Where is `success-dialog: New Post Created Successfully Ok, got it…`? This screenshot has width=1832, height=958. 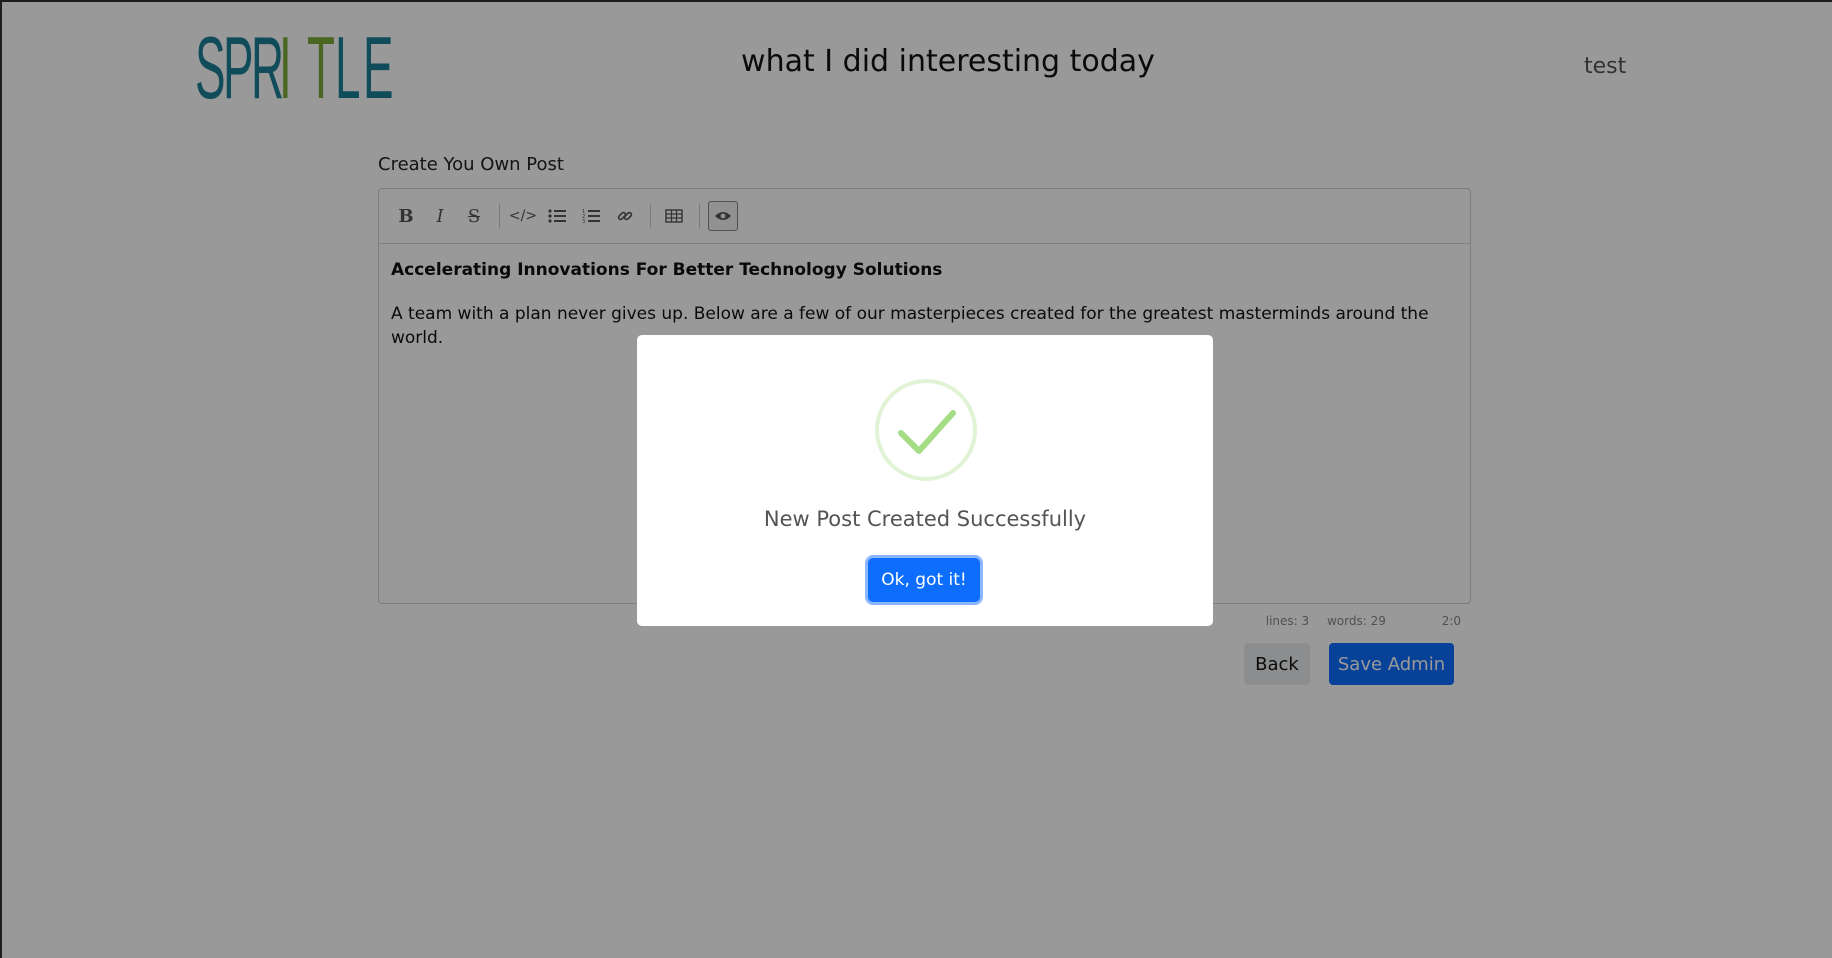
success-dialog: New Post Created Successfully Ok, got it… is located at coordinates (925, 480).